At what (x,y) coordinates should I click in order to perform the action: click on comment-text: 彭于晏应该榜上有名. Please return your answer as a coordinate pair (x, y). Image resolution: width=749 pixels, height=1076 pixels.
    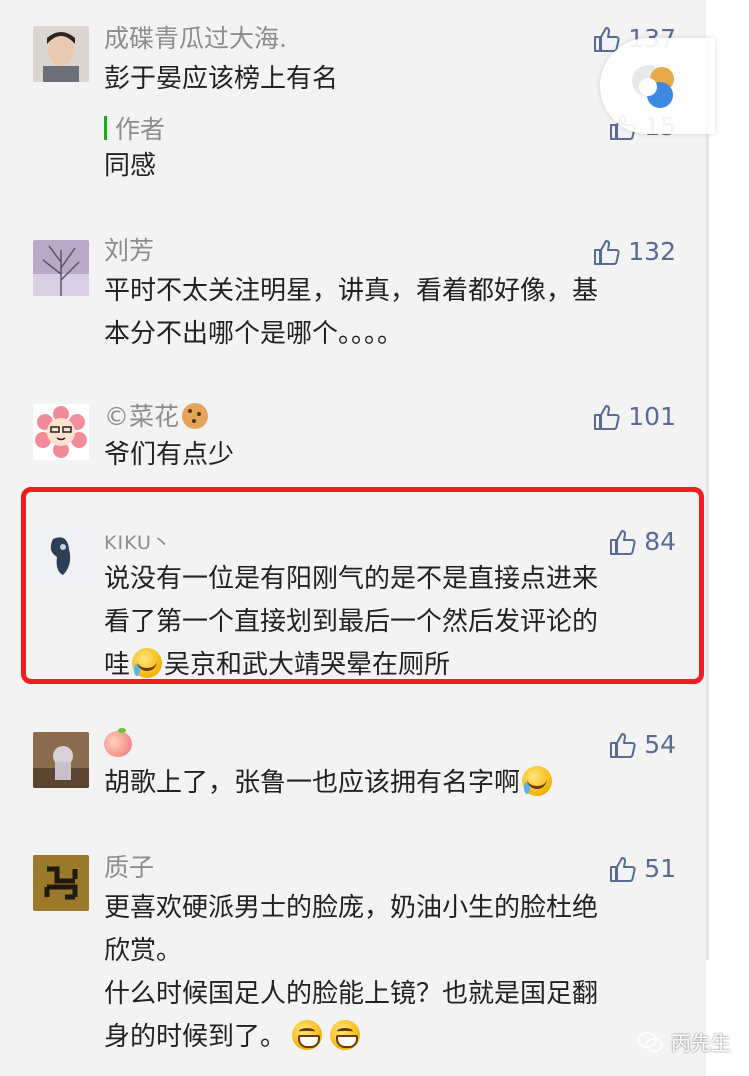
    Looking at the image, I should click on (389, 79).